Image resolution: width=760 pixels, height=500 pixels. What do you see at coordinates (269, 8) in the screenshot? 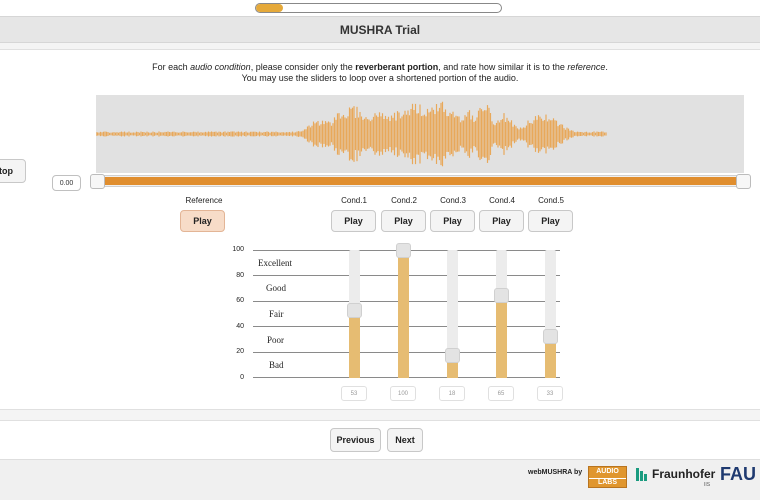
I see `progress-fill` at bounding box center [269, 8].